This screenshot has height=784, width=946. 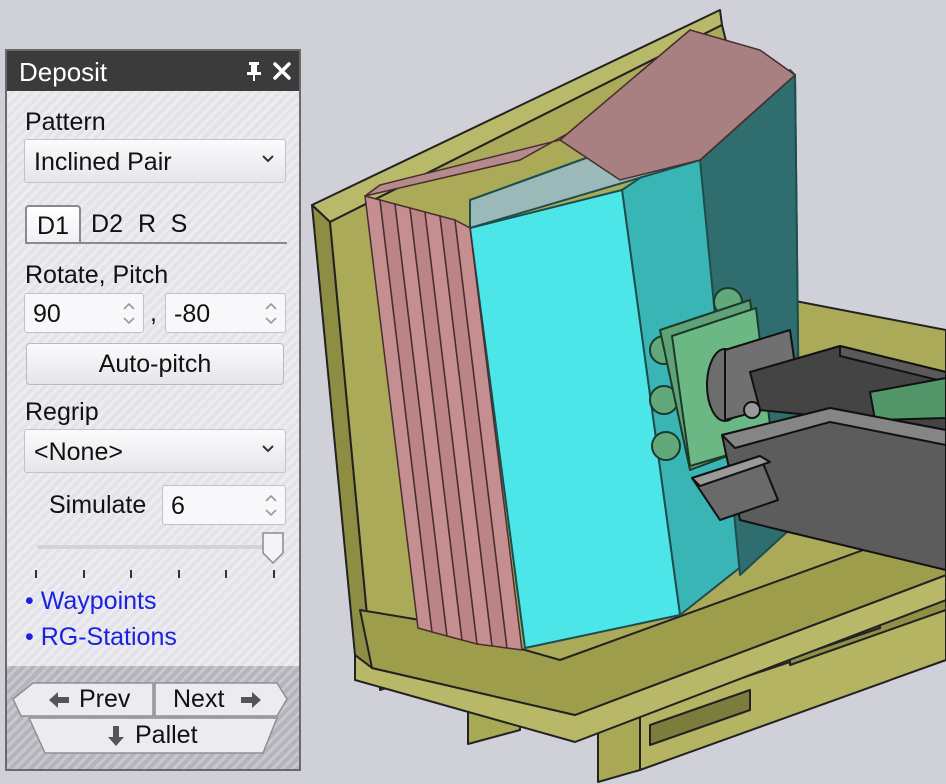 What do you see at coordinates (98, 505) in the screenshot?
I see `simulate-label: Simulate` at bounding box center [98, 505].